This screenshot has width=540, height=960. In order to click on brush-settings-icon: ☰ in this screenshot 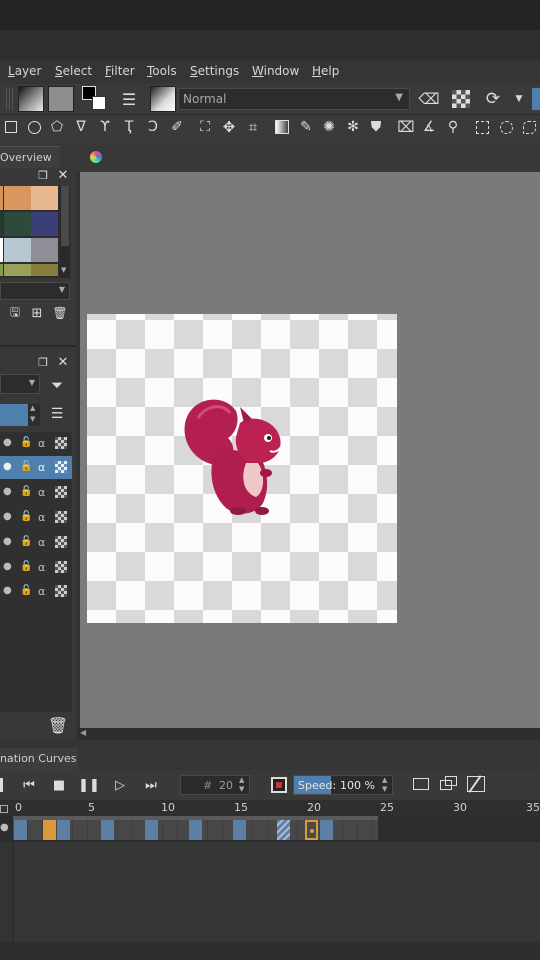, I will do `click(129, 99)`.